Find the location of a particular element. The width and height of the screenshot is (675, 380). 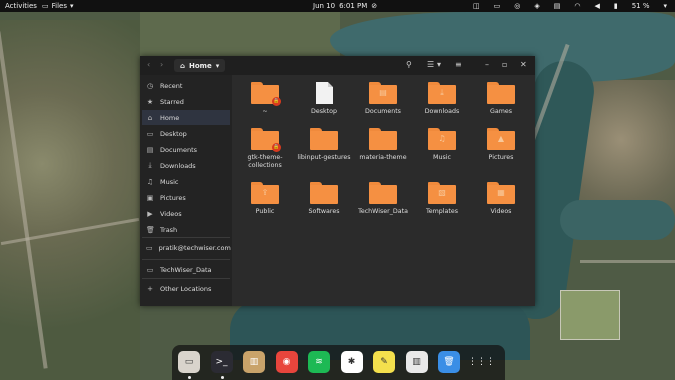

file-item: materia-theme is located at coordinates (383, 145).